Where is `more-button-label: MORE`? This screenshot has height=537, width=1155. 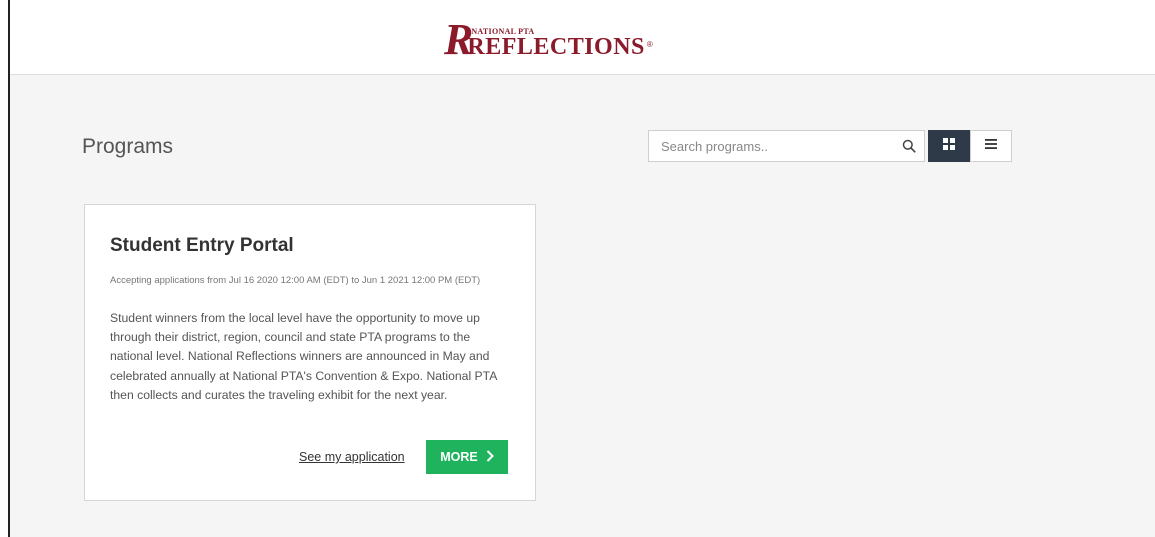 more-button-label: MORE is located at coordinates (459, 457).